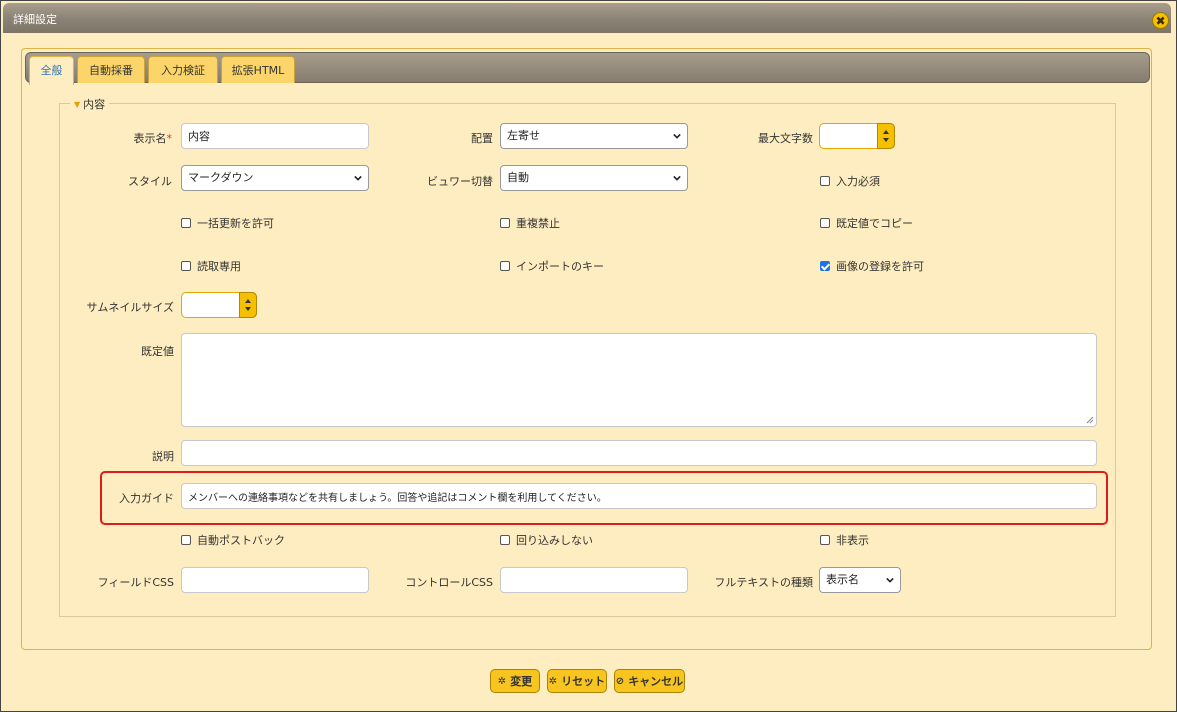  Describe the element at coordinates (135, 582) in the screenshot. I see `field-css-label: フィールドCSS` at that location.